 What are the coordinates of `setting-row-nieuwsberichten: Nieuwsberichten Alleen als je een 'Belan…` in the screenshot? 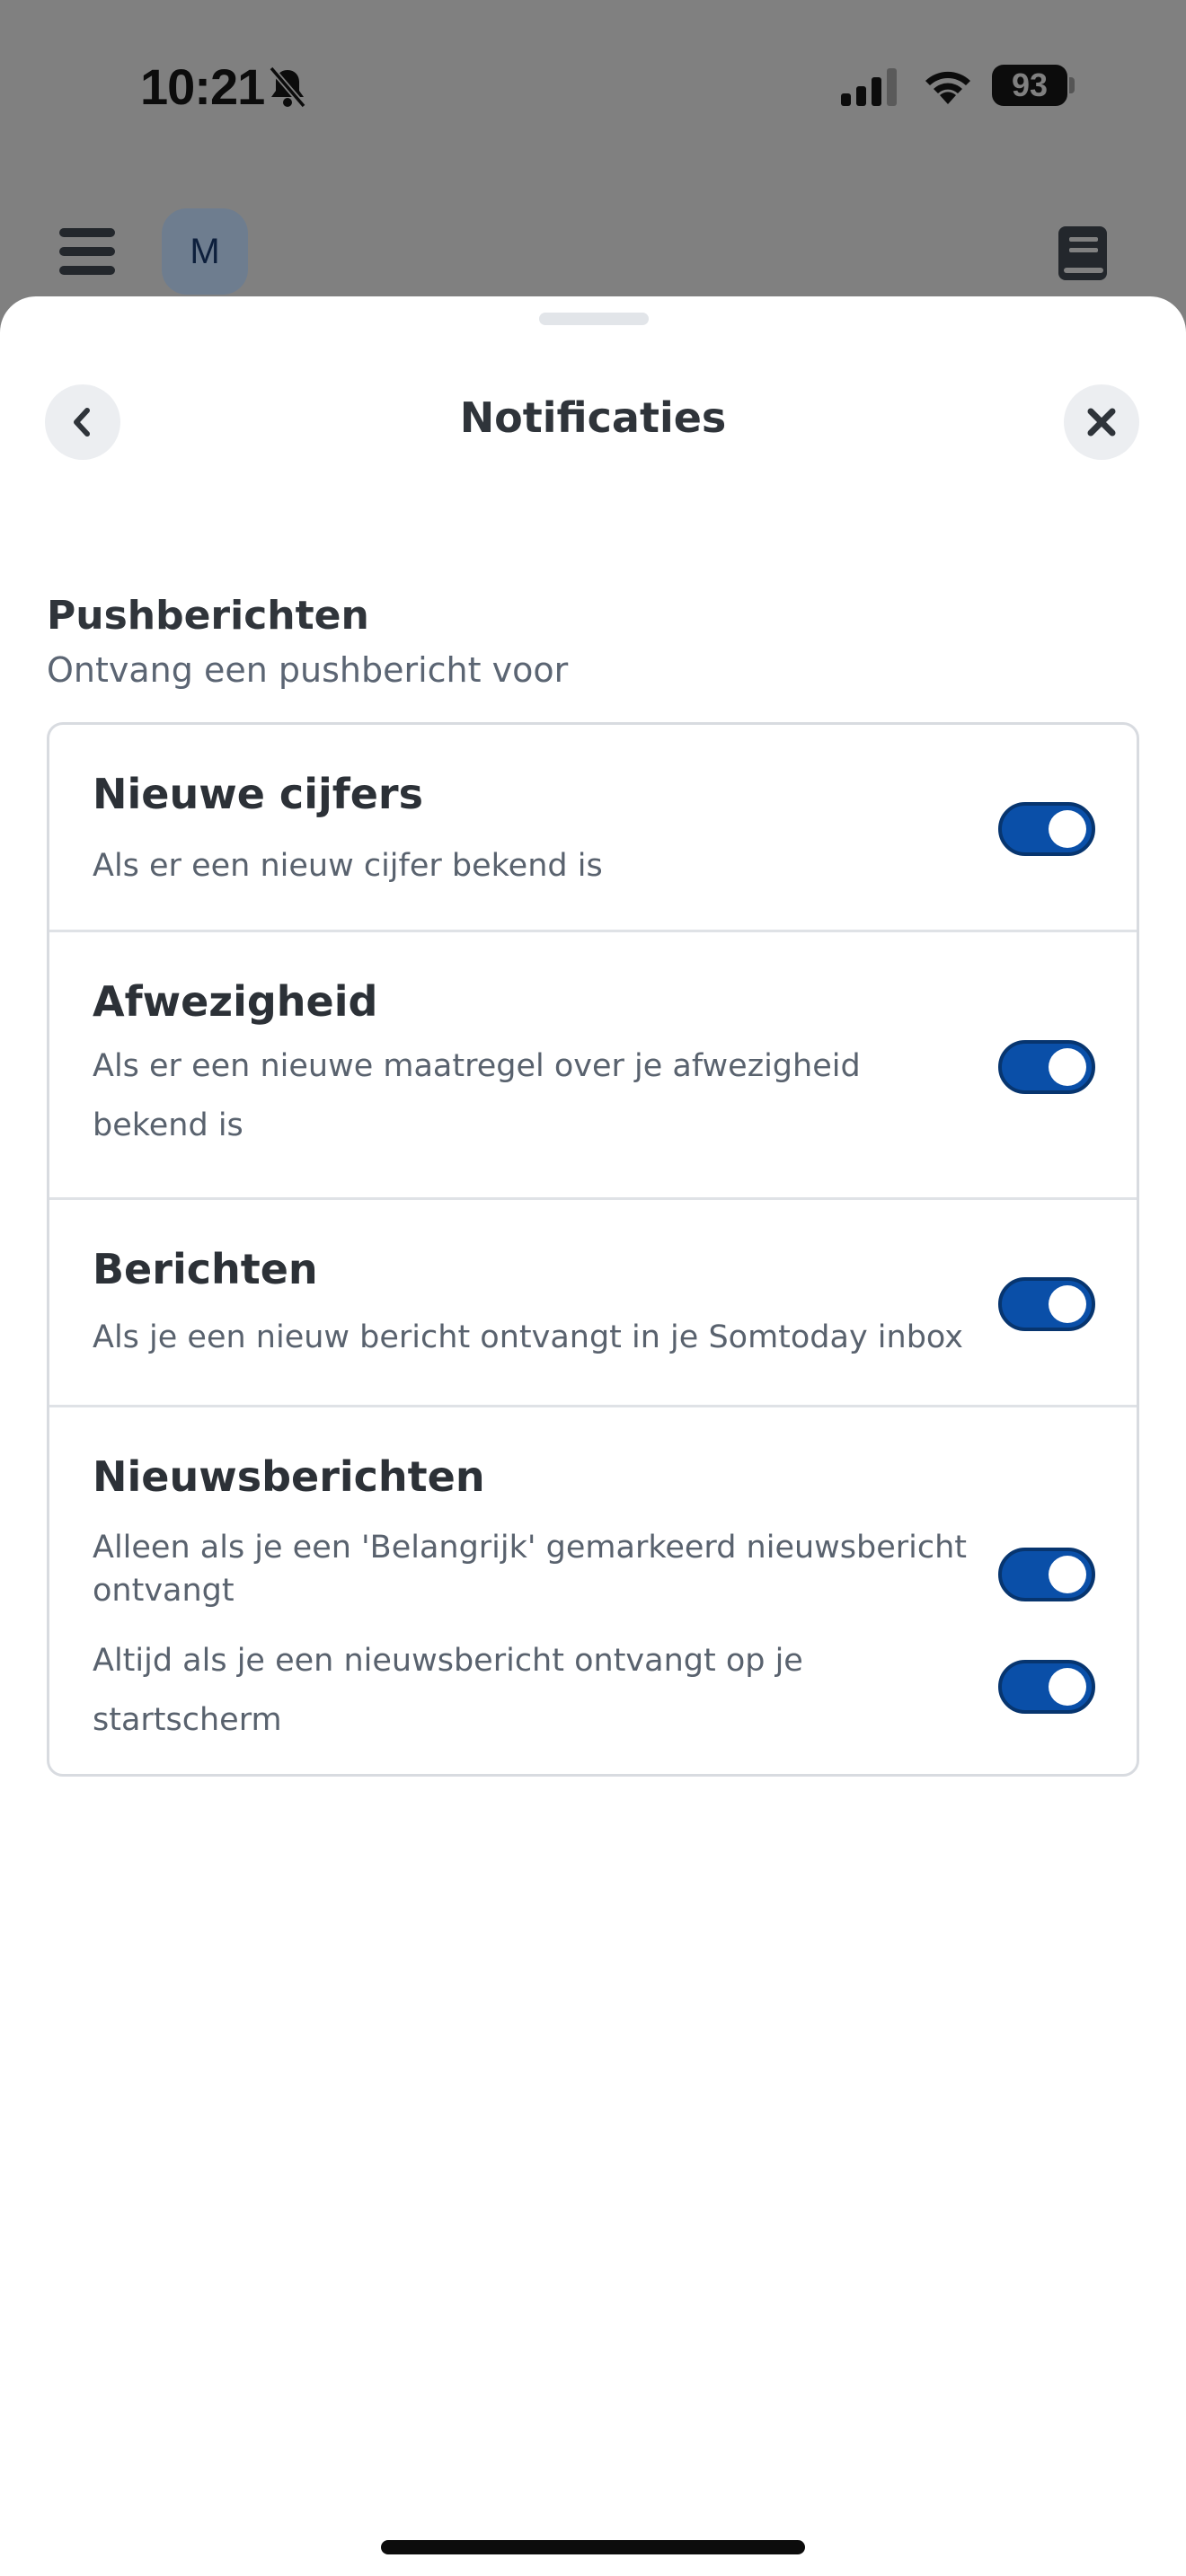 It's located at (593, 1590).